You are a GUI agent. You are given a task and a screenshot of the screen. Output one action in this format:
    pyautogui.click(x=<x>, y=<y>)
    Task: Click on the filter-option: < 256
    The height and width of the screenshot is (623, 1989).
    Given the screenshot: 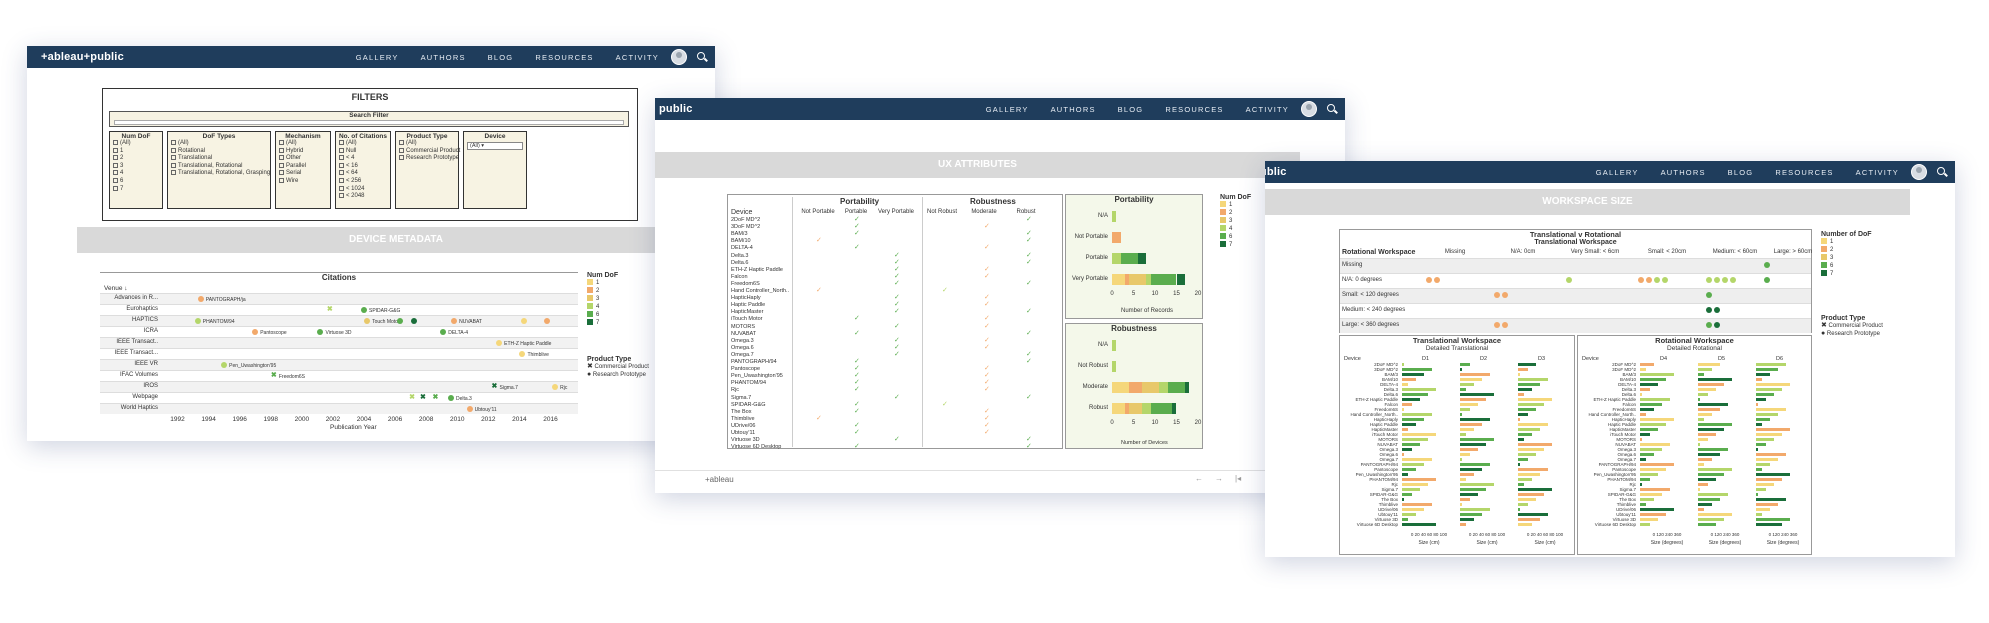 What is the action you would take?
    pyautogui.click(x=363, y=181)
    